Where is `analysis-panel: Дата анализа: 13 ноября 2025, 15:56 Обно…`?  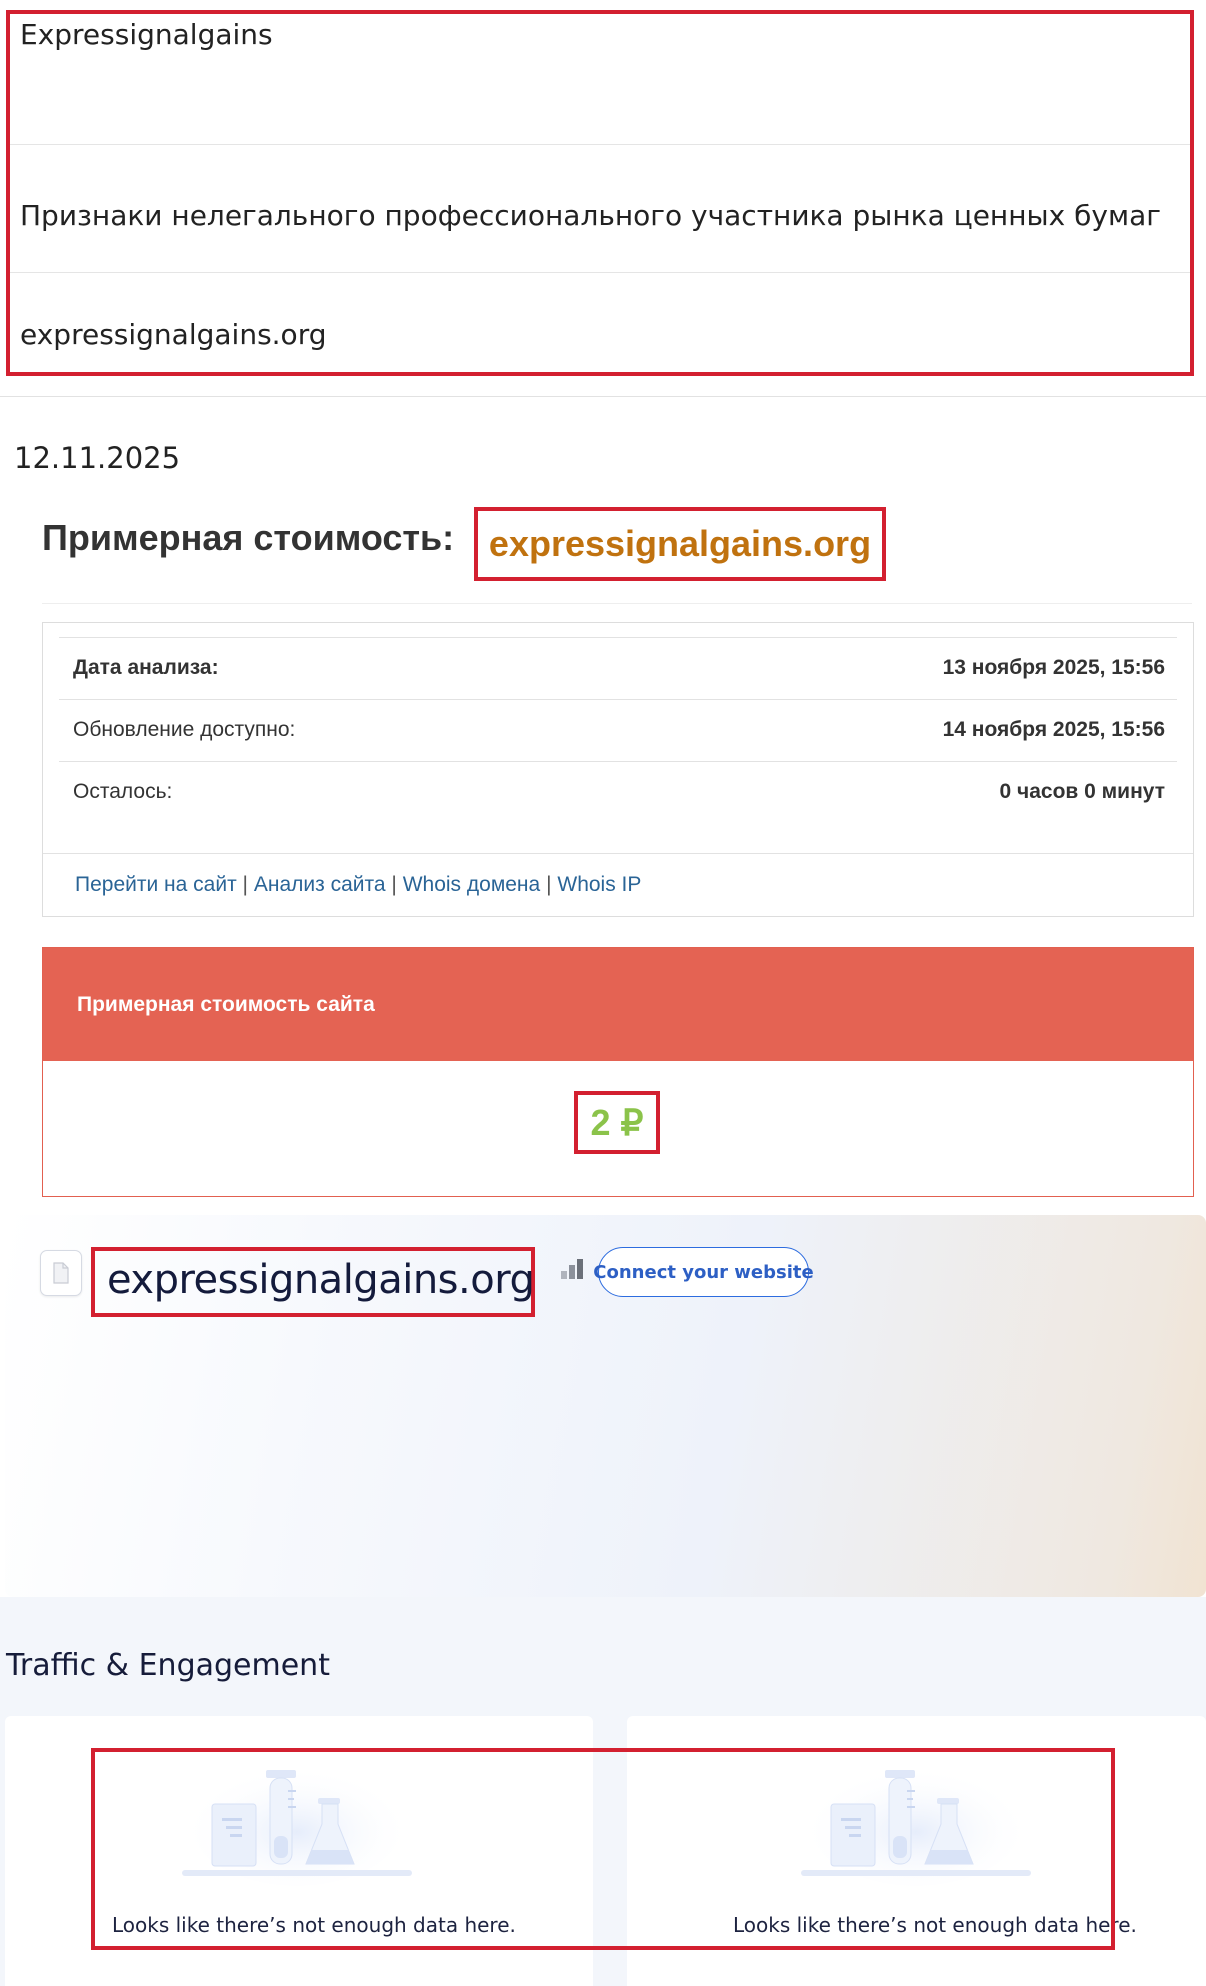 analysis-panel: Дата анализа: 13 ноября 2025, 15:56 Обно… is located at coordinates (618, 769).